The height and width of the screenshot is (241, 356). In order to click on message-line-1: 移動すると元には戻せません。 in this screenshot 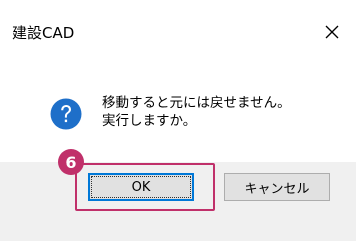, I will do `click(196, 103)`.